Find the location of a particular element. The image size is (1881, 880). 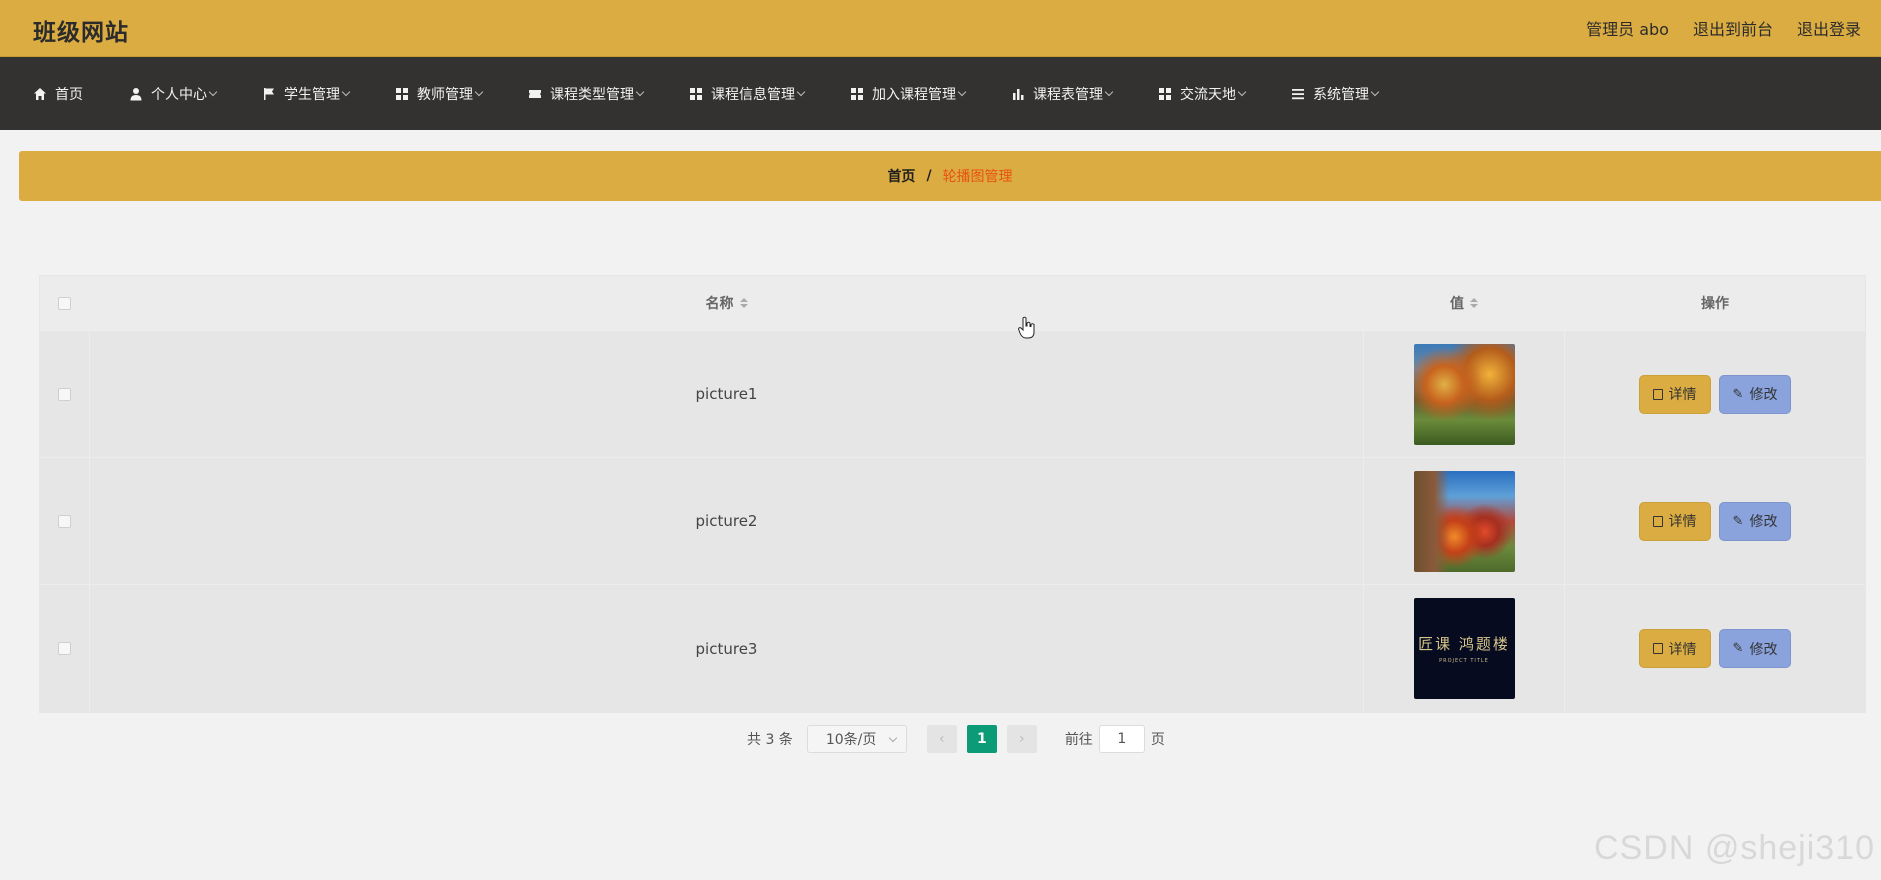

column-value-label: 值 is located at coordinates (1457, 304).